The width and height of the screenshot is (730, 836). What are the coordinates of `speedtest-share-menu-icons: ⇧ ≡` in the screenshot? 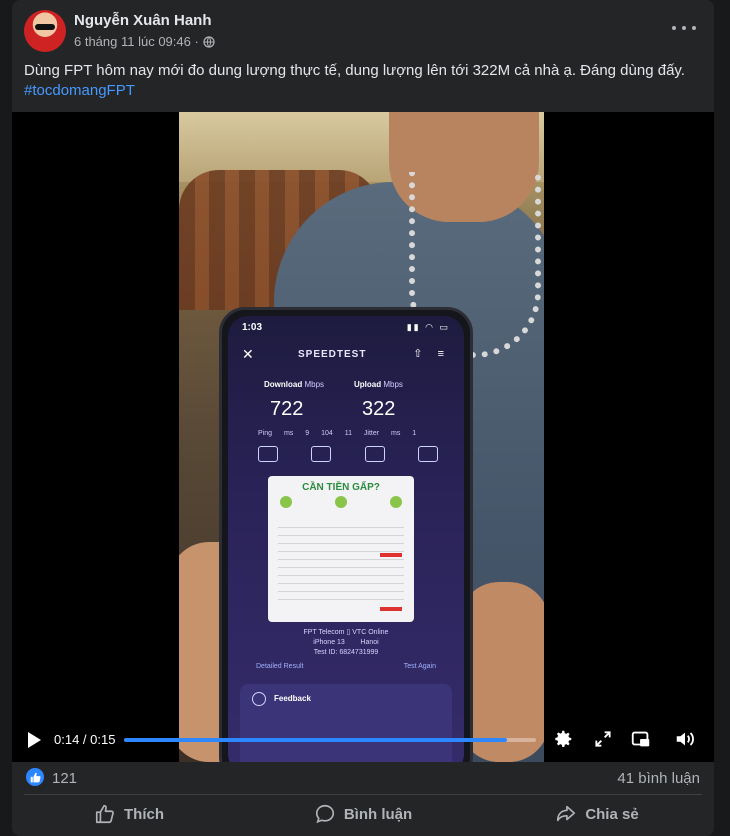 It's located at (431, 354).